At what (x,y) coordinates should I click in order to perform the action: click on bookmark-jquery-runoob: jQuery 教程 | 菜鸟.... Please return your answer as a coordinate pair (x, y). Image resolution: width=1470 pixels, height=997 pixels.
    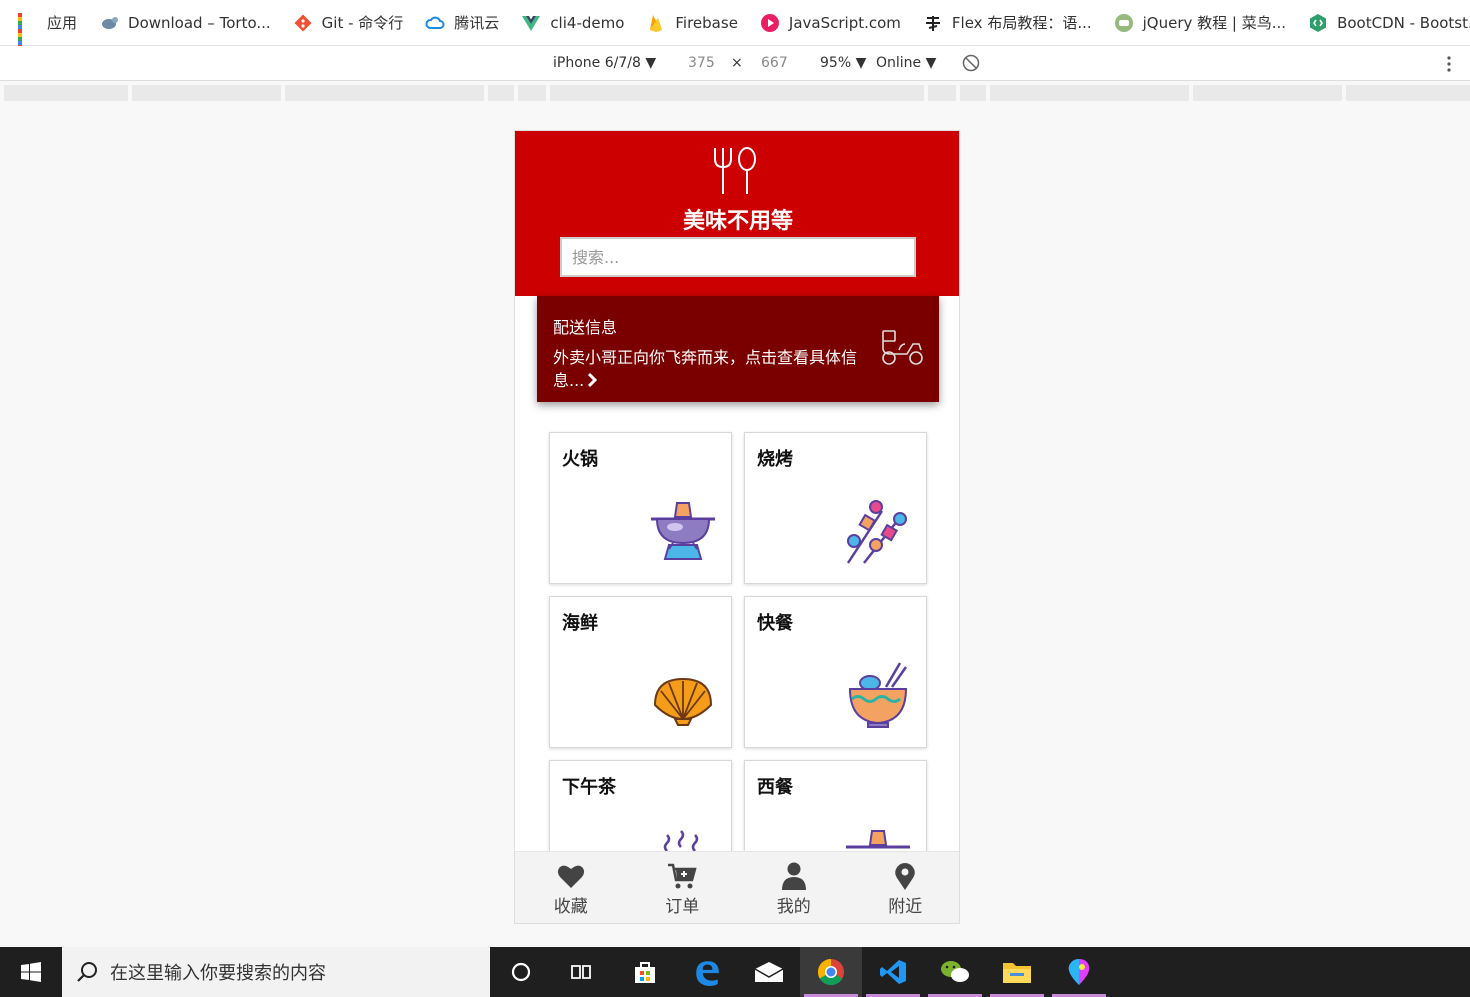
    Looking at the image, I should click on (1200, 22).